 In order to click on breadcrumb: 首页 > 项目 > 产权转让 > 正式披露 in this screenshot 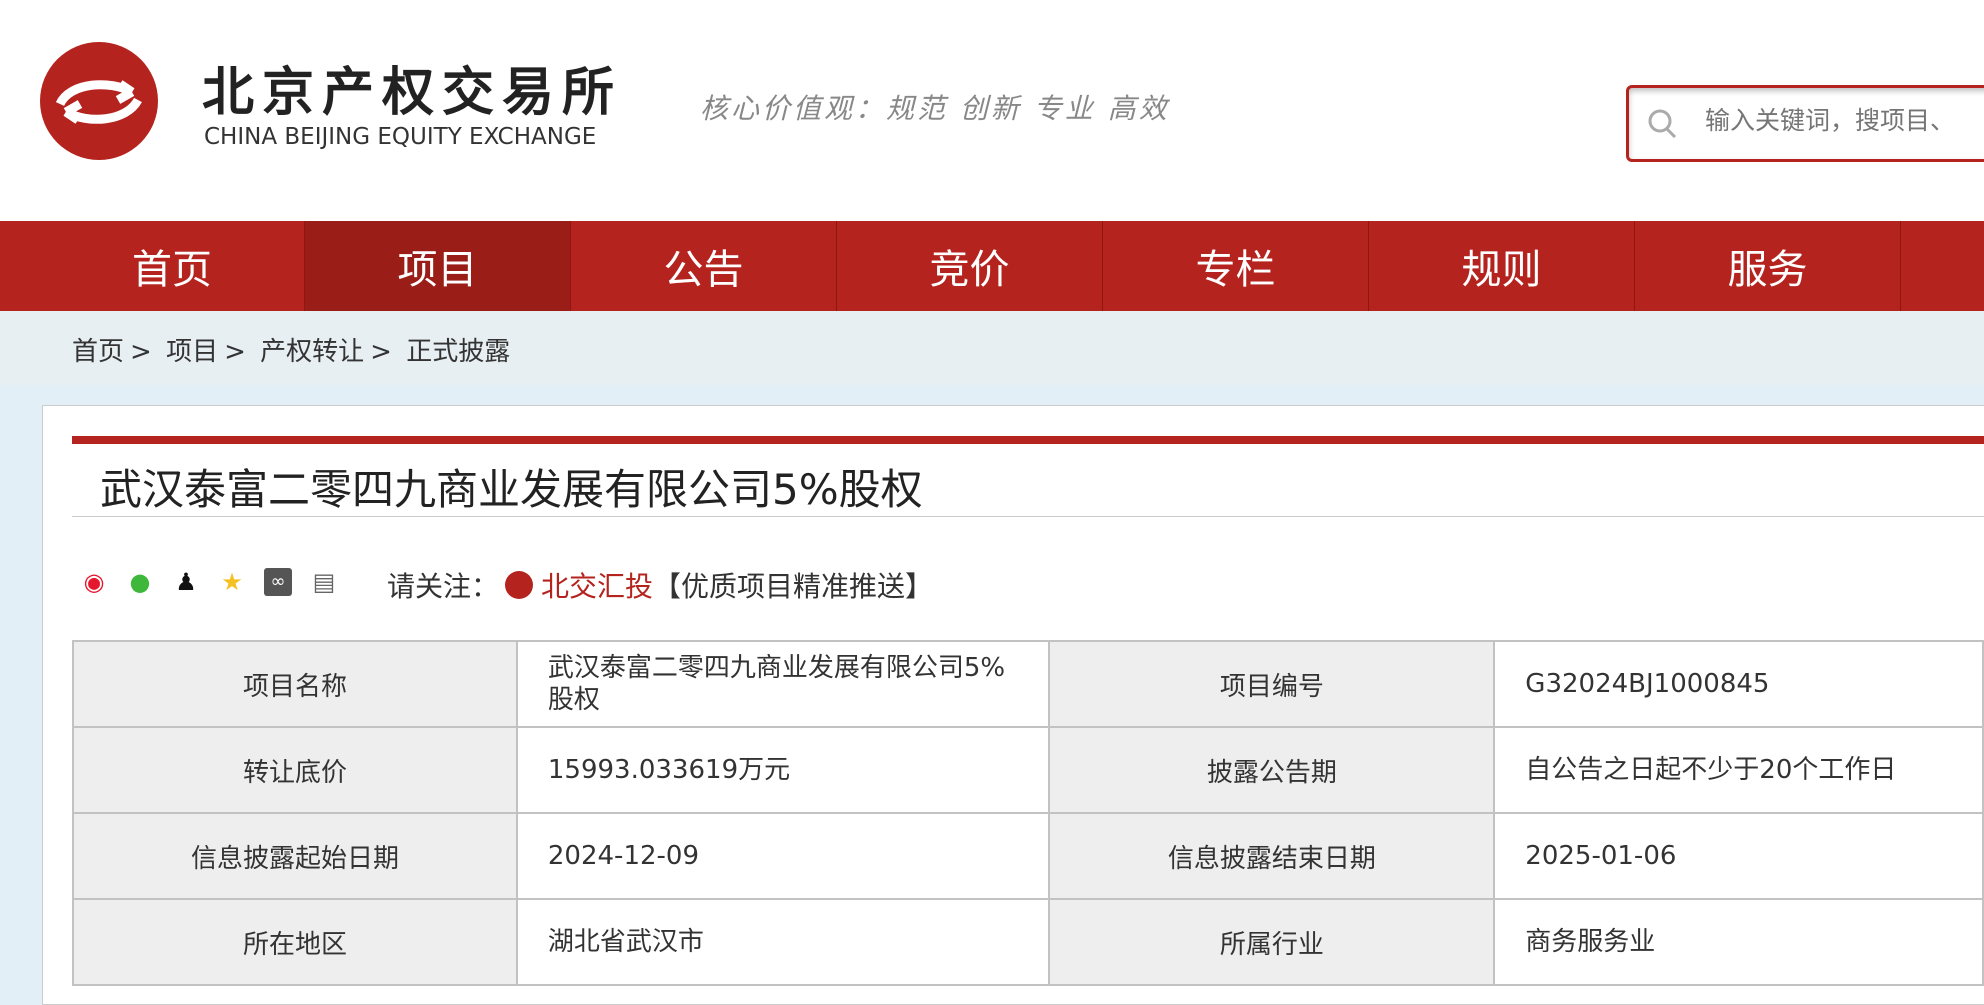, I will do `click(992, 348)`.